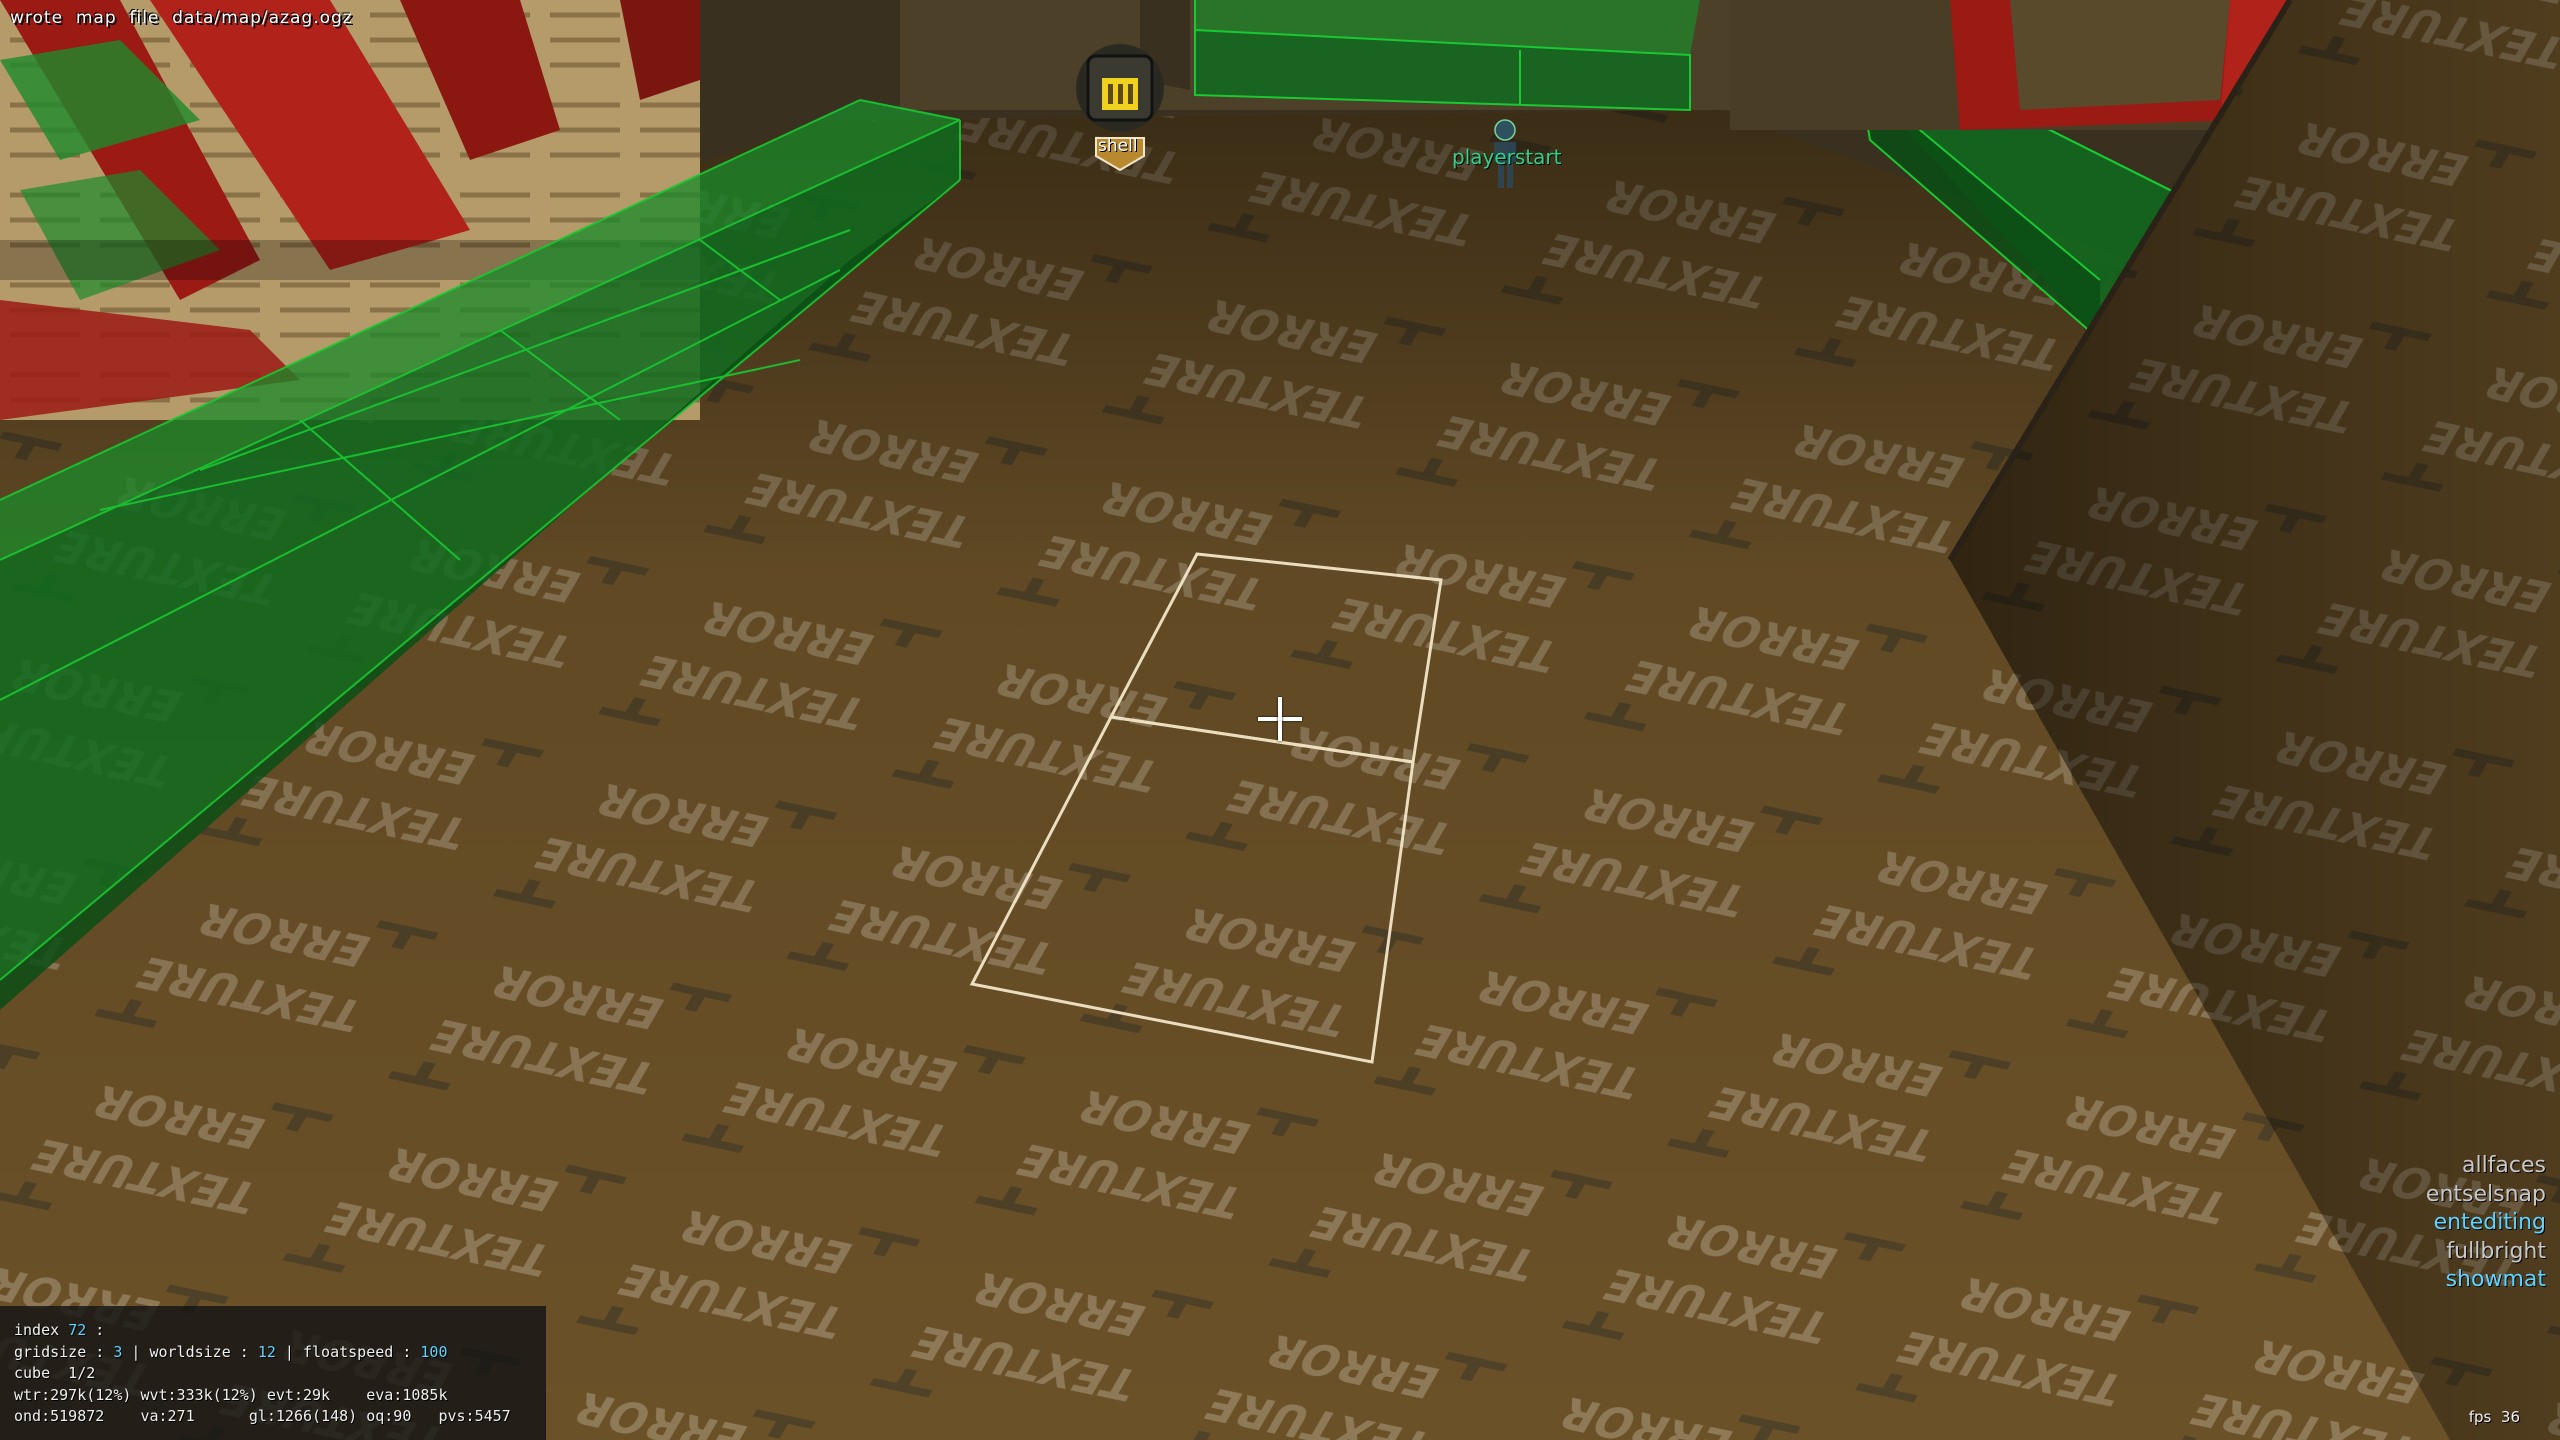 The width and height of the screenshot is (2560, 1440). I want to click on cube-row: cube 1/2, so click(55, 1373).